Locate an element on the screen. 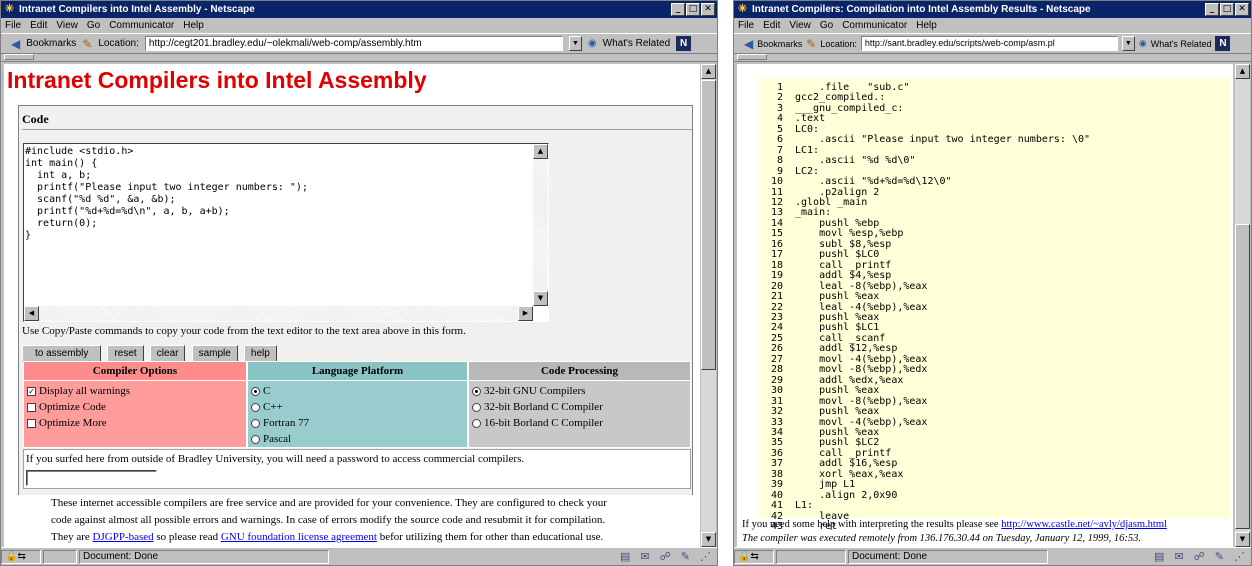 This screenshot has width=1252, height=566. textarea-scroll-up: ▲ is located at coordinates (540, 151).